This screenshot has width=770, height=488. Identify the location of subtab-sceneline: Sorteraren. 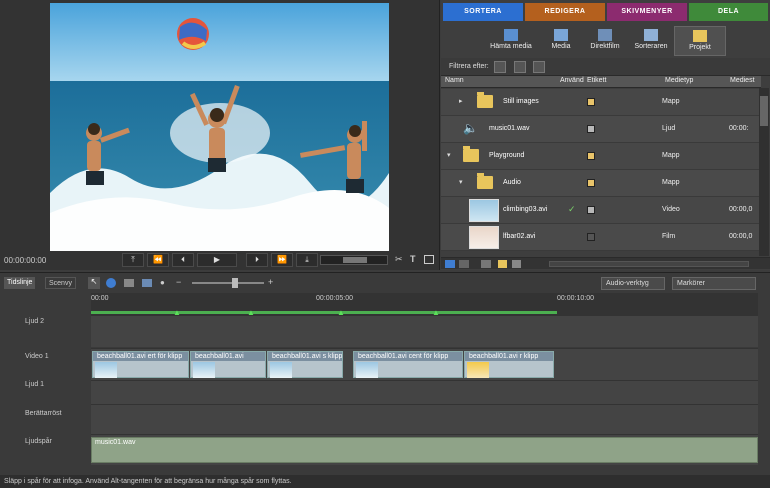
(651, 41).